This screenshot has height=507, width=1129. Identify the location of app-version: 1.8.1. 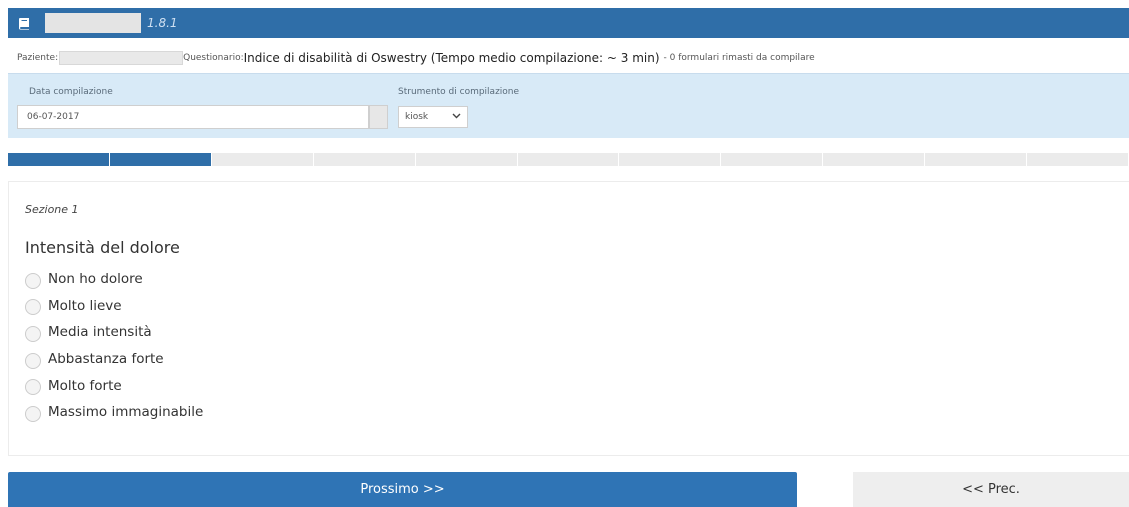
(162, 23).